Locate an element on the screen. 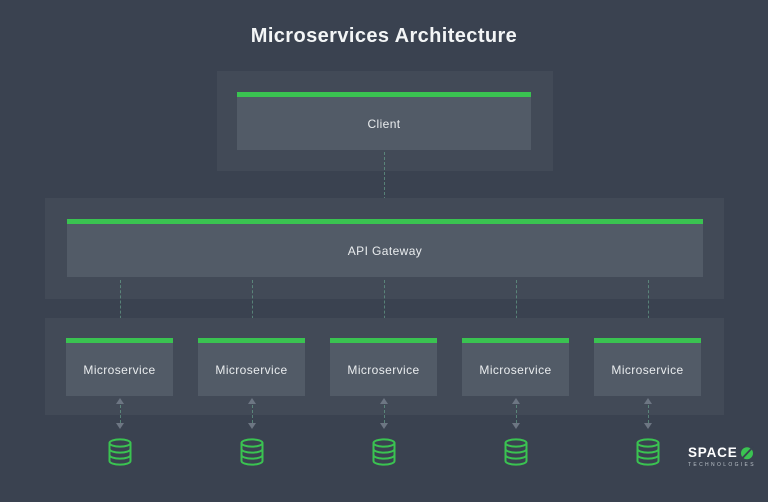  brand-logo-subtext: TECHNOLOGIES is located at coordinates (722, 465).